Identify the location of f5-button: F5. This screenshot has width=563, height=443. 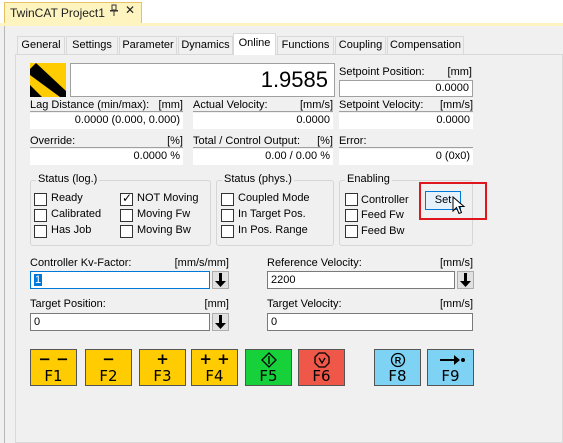
(268, 367).